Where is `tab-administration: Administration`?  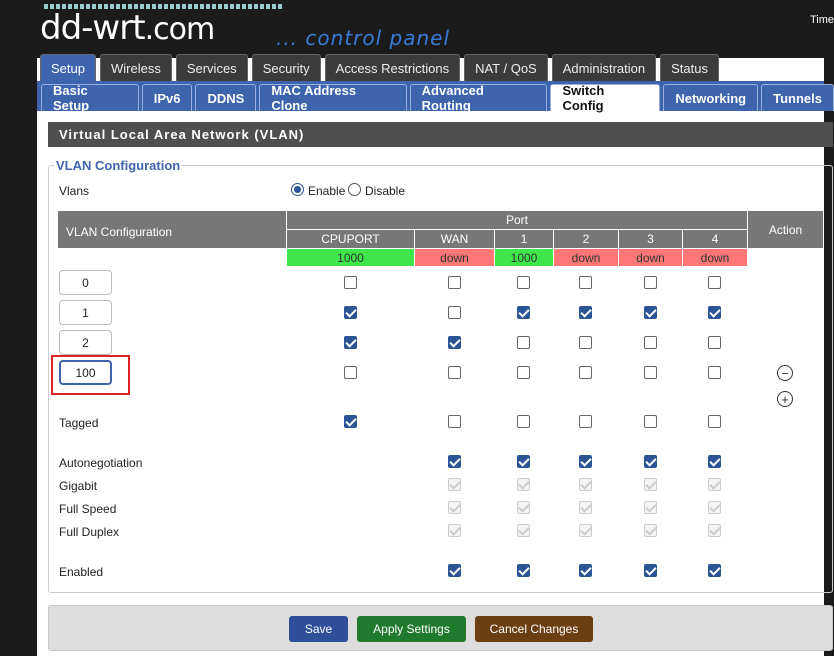
tab-administration: Administration is located at coordinates (604, 67).